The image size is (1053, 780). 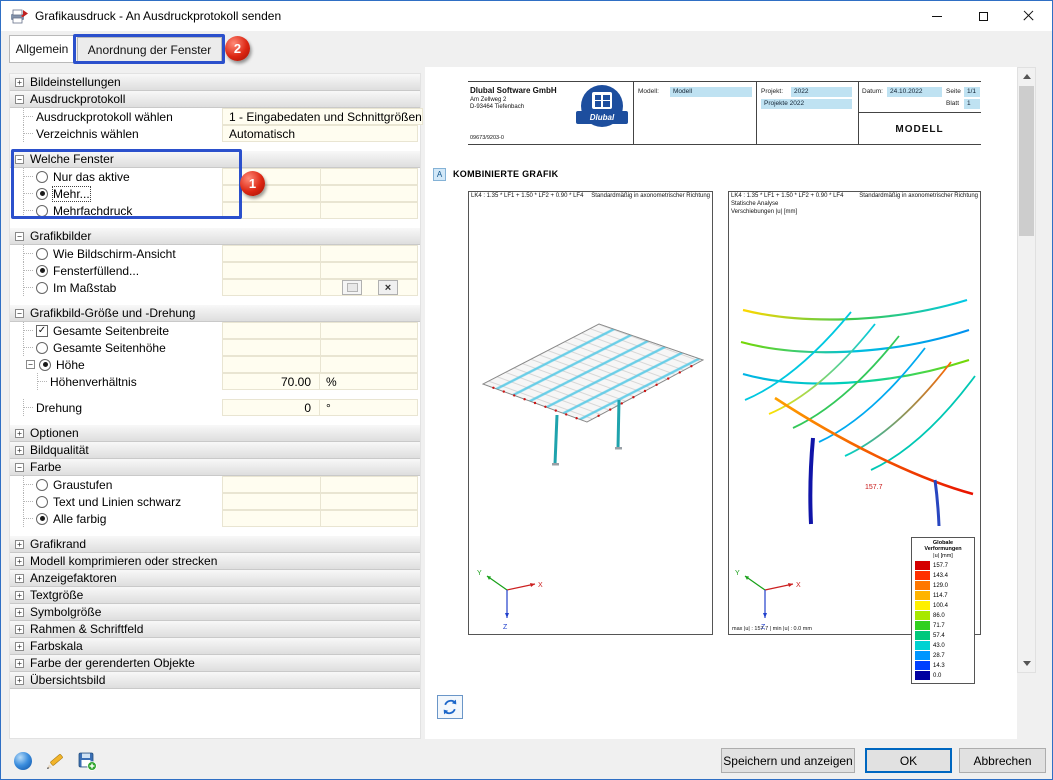 I want to click on tab-anordnung-der-fenster: Anordnung der Fenster, so click(x=149, y=50).